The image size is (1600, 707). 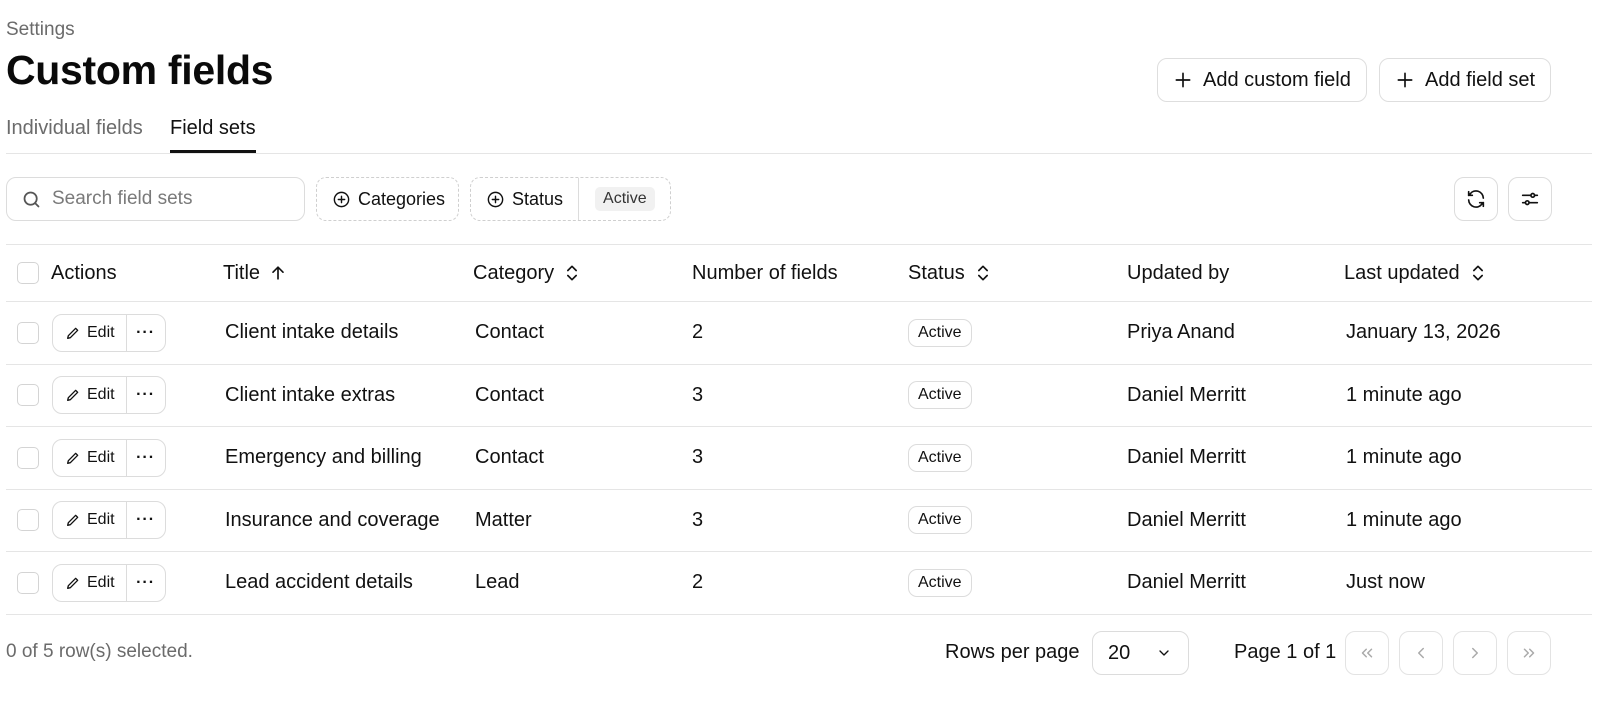 What do you see at coordinates (242, 272) in the screenshot?
I see `column-header-title-label: Title` at bounding box center [242, 272].